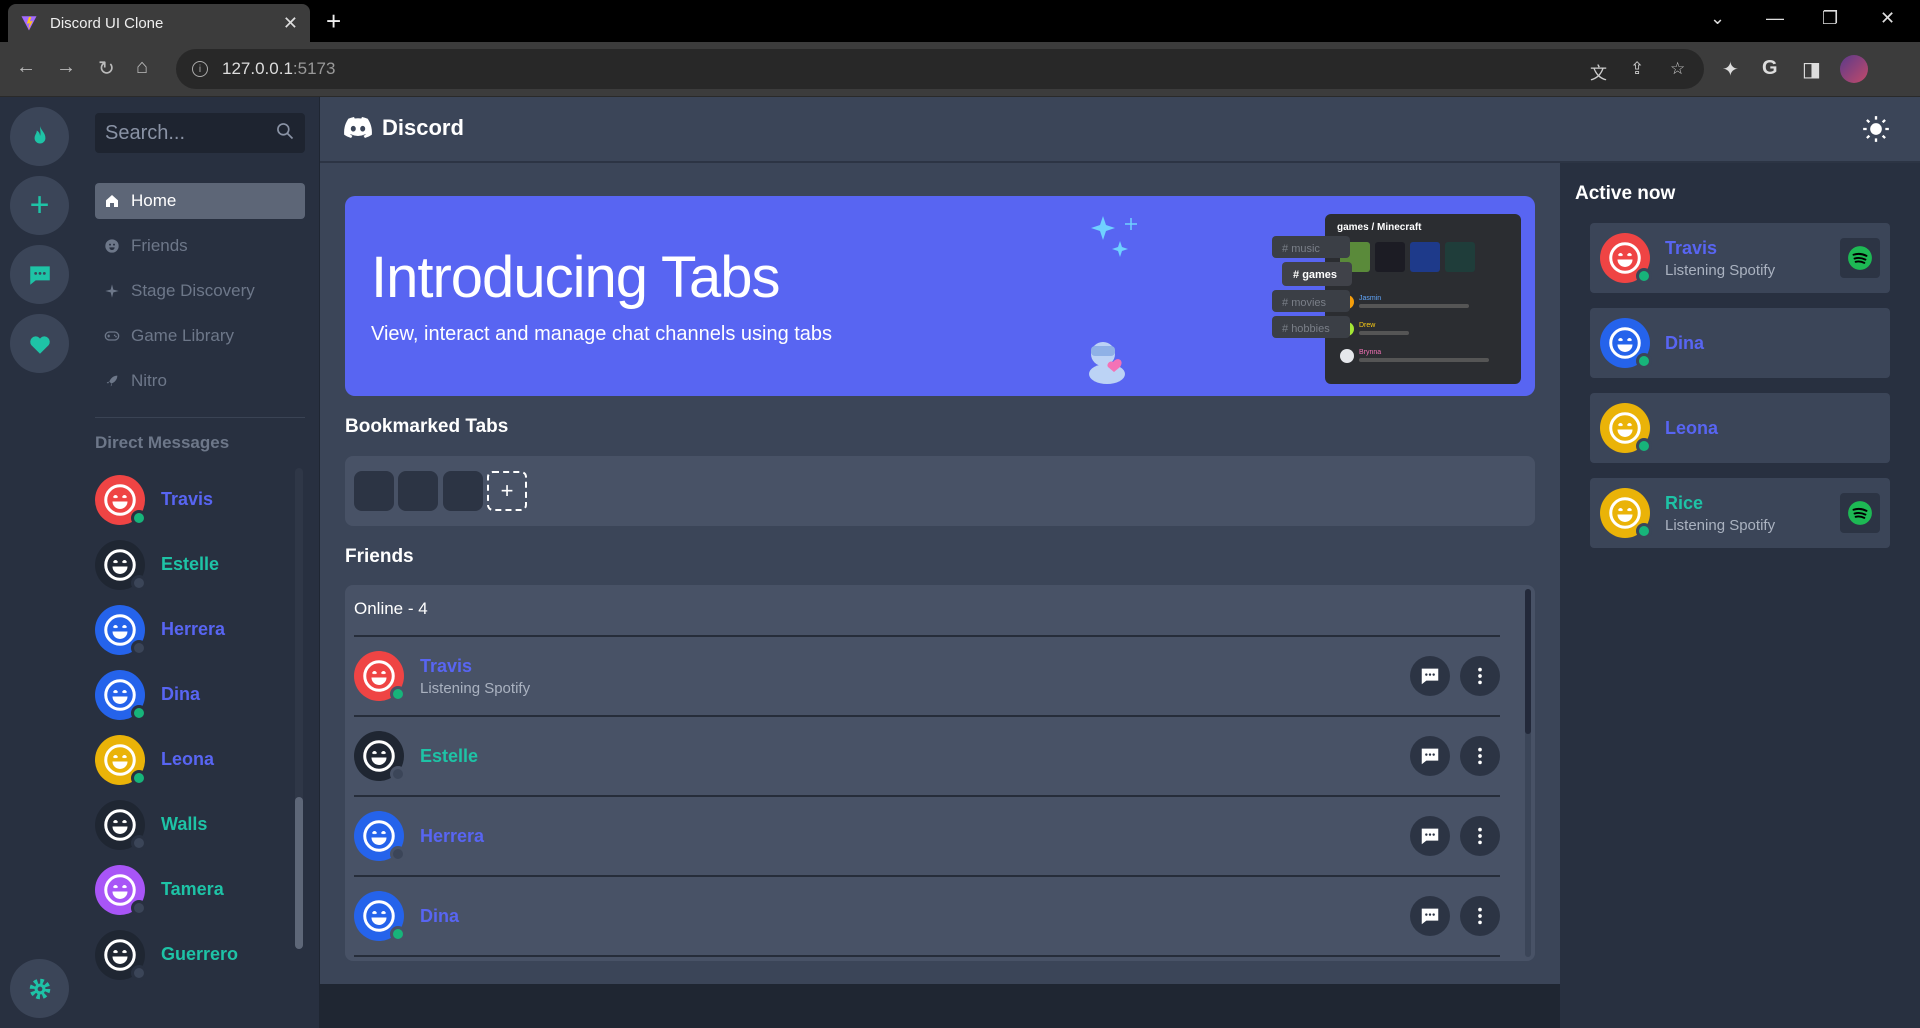  I want to click on active-name: Leona, so click(1692, 427).